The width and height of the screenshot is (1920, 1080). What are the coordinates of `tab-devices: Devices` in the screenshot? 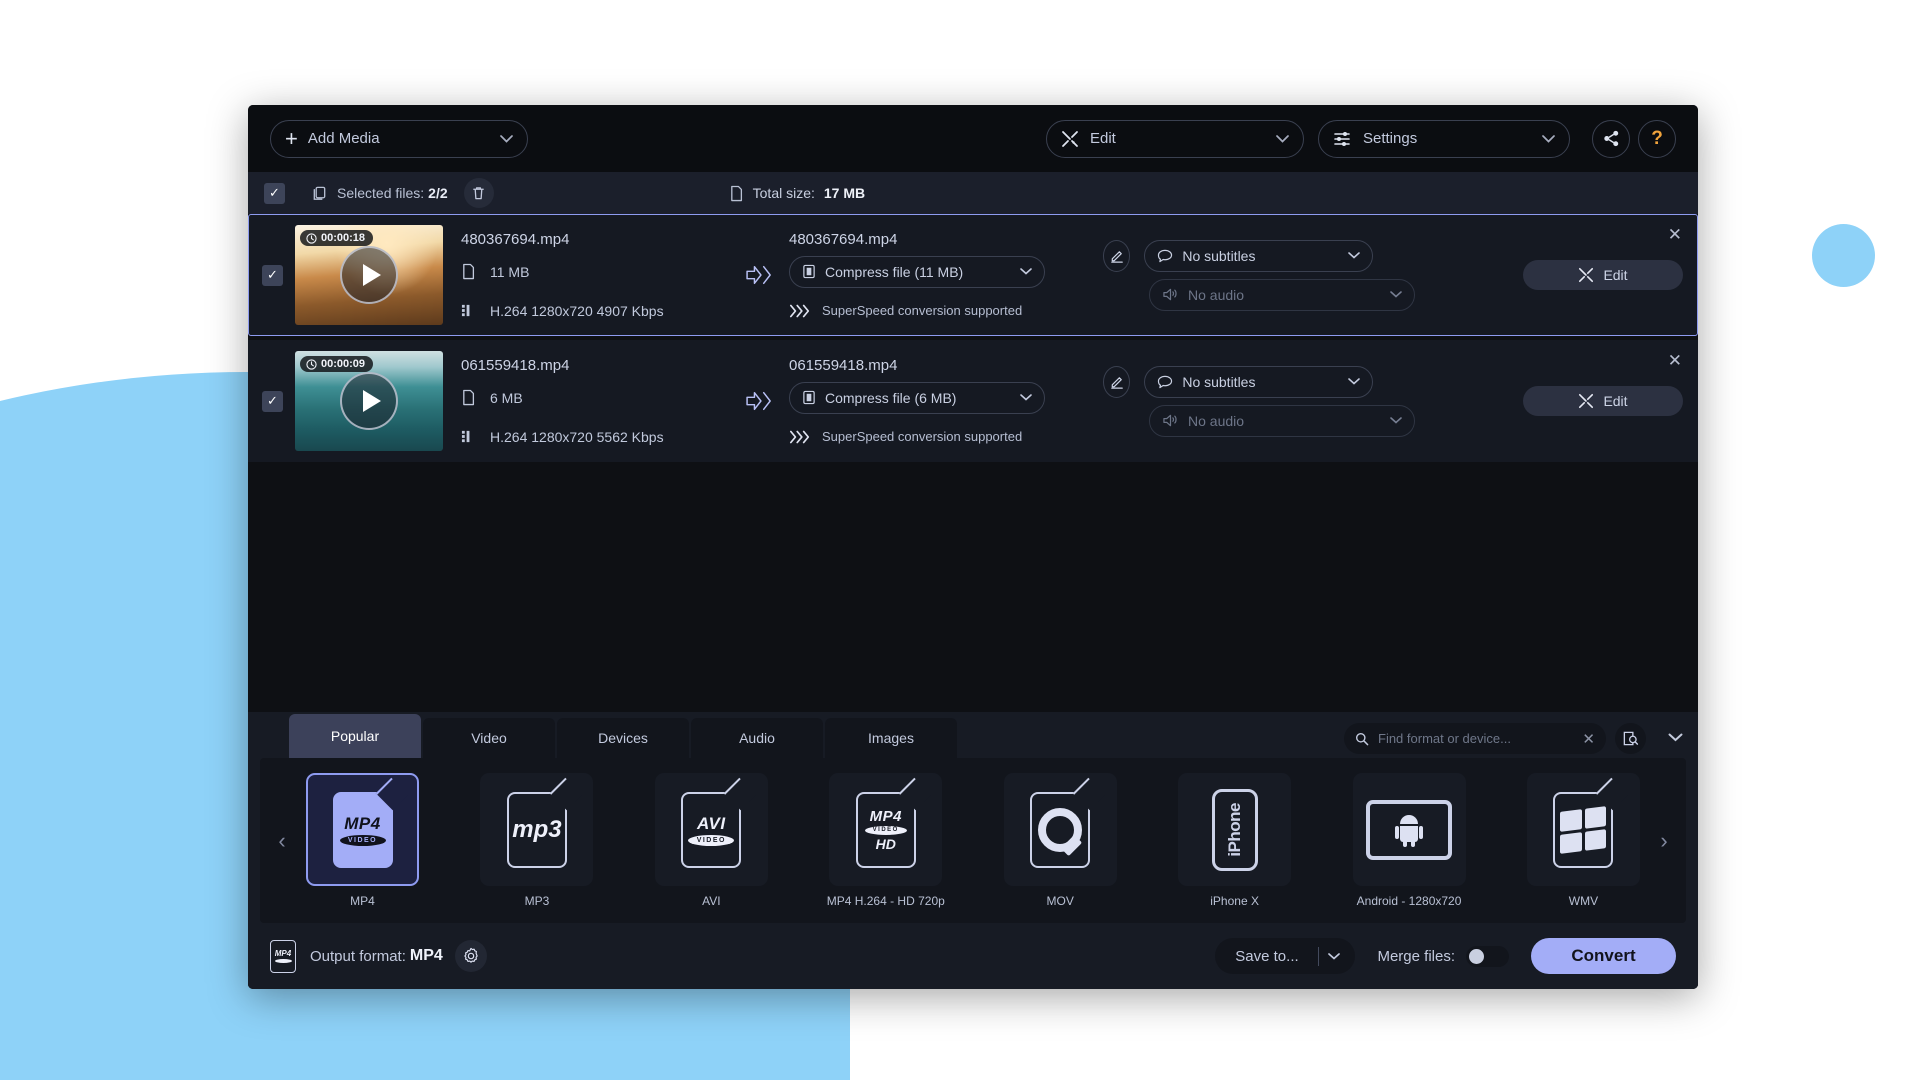 It's located at (623, 738).